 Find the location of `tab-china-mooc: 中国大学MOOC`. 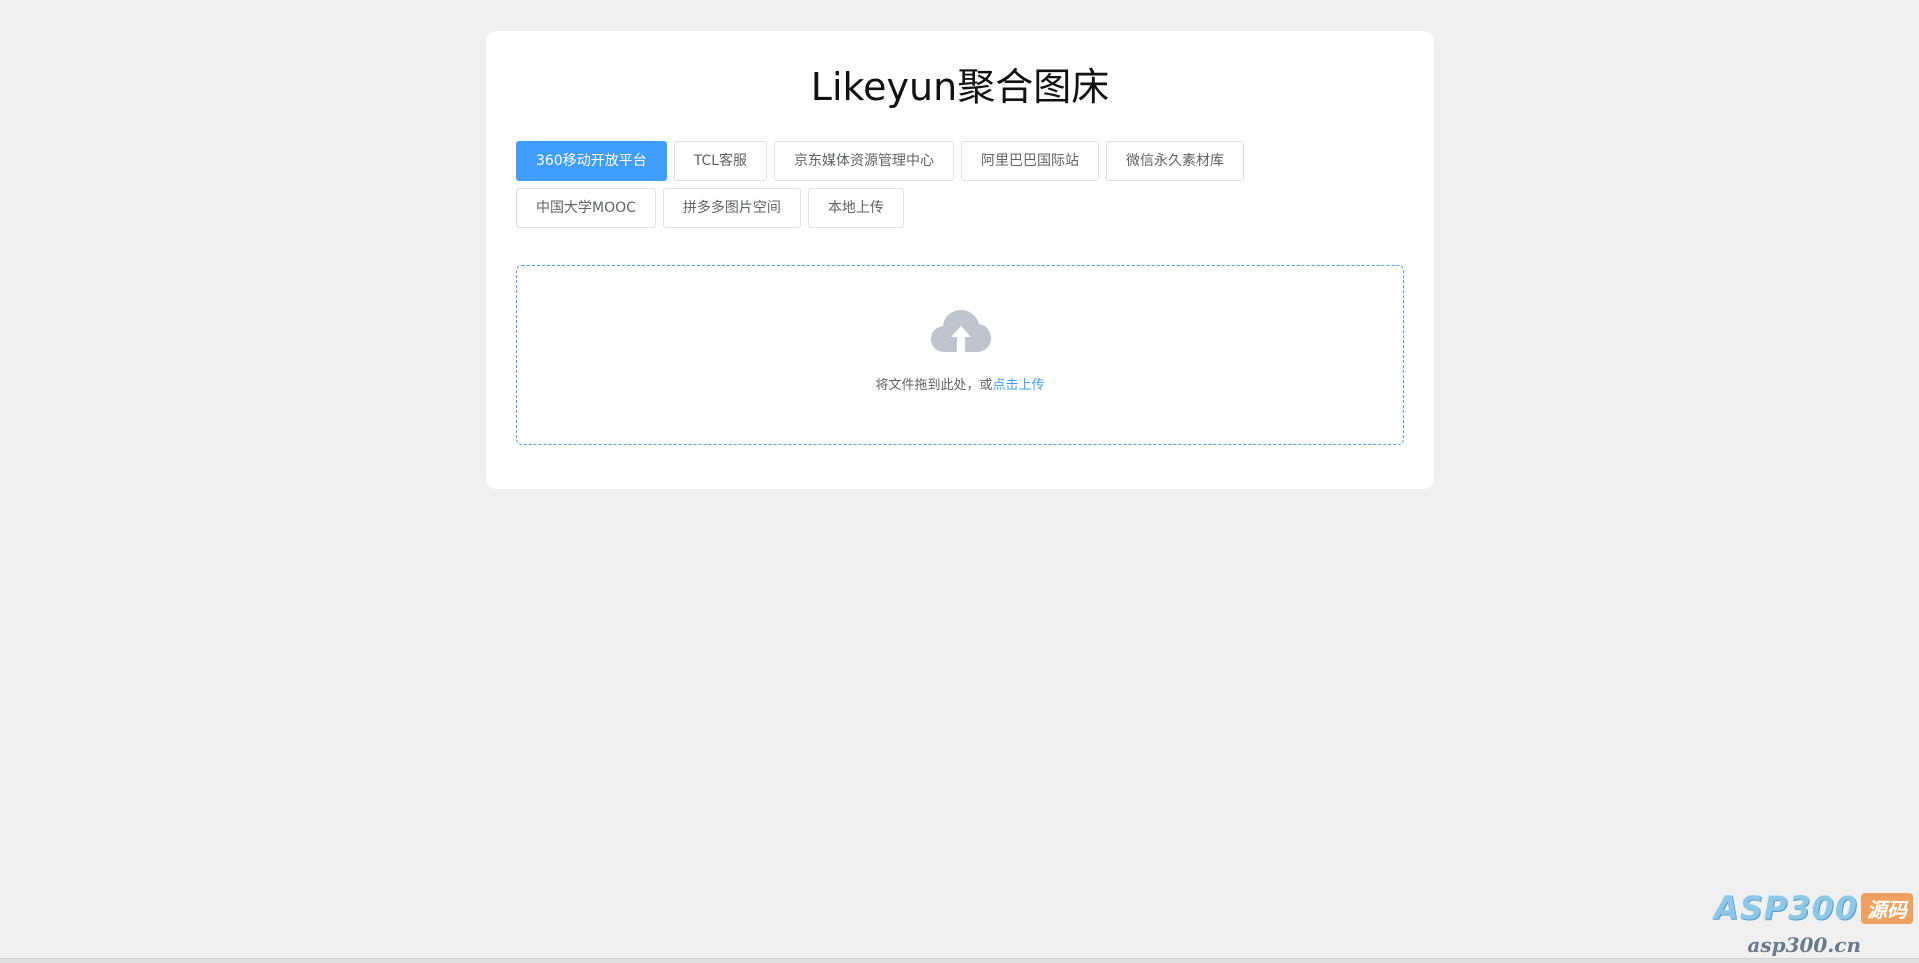

tab-china-mooc: 中国大学MOOC is located at coordinates (586, 208).